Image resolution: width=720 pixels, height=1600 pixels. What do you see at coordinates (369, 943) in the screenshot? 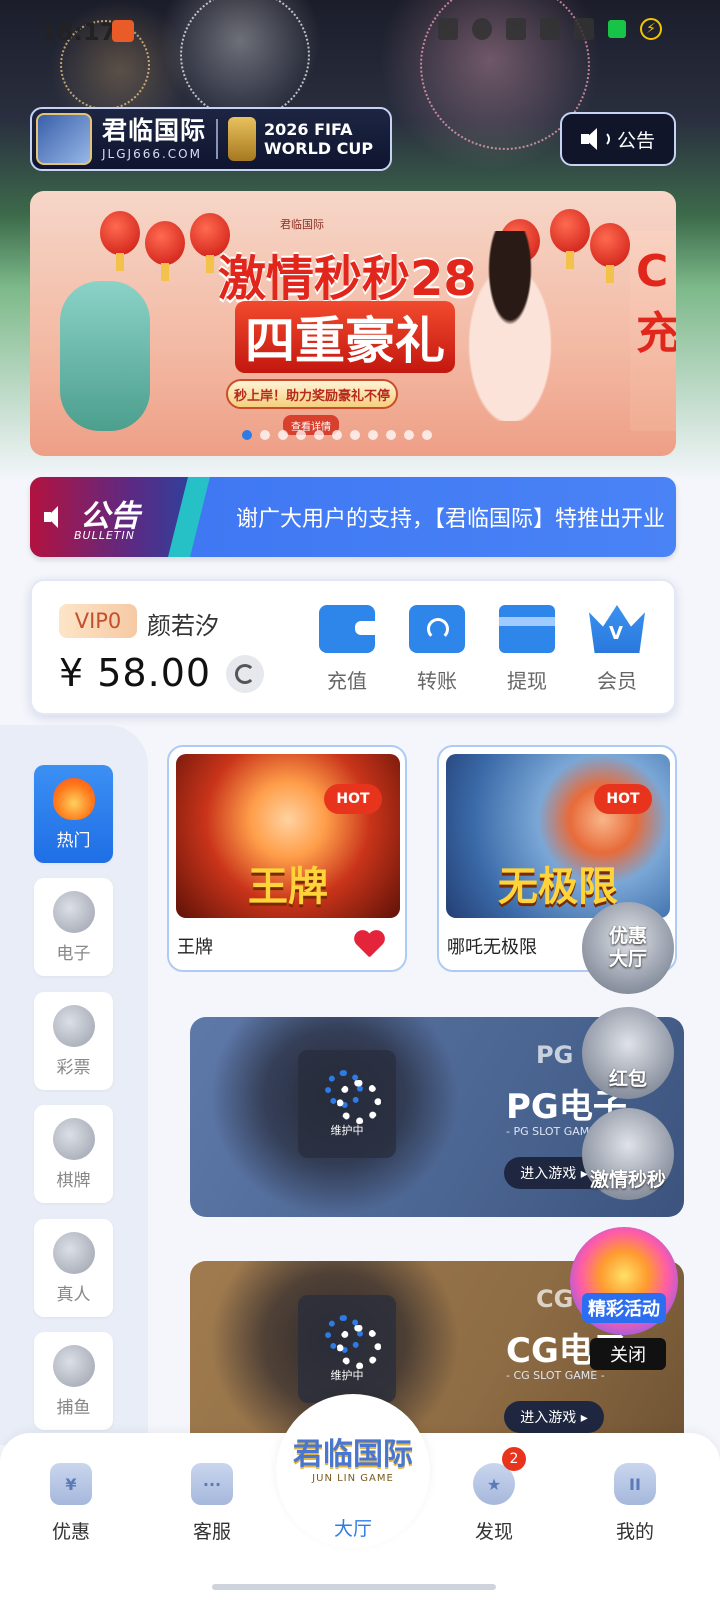
I see `heart-icon` at bounding box center [369, 943].